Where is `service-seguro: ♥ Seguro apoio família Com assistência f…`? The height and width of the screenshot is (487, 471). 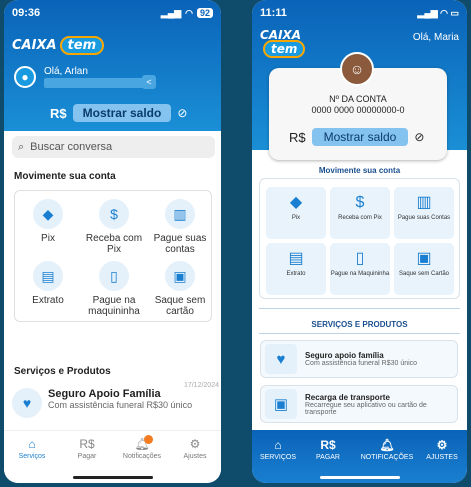 service-seguro: ♥ Seguro apoio família Com assistência f… is located at coordinates (359, 359).